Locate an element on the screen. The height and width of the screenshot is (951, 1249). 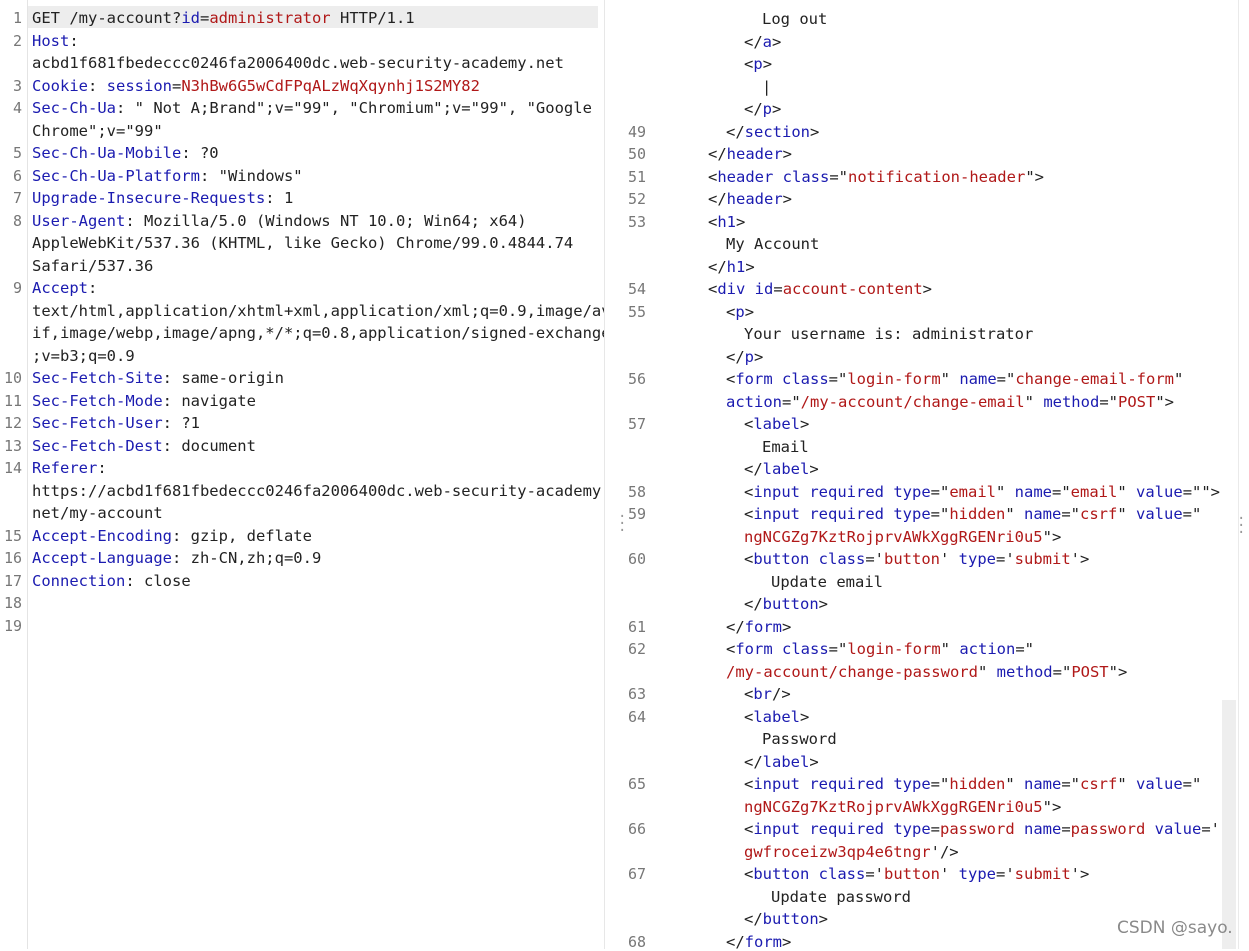
code-token: : is located at coordinates (102, 468).